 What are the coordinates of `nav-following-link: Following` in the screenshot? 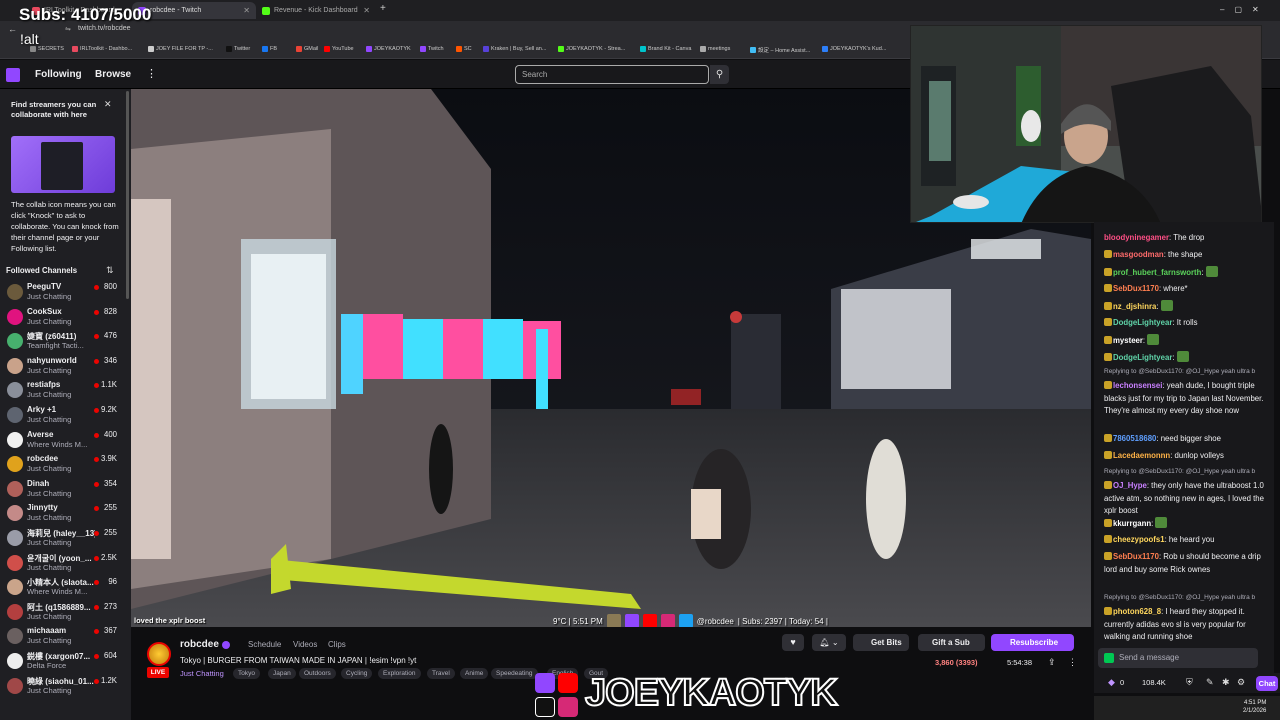 It's located at (58, 74).